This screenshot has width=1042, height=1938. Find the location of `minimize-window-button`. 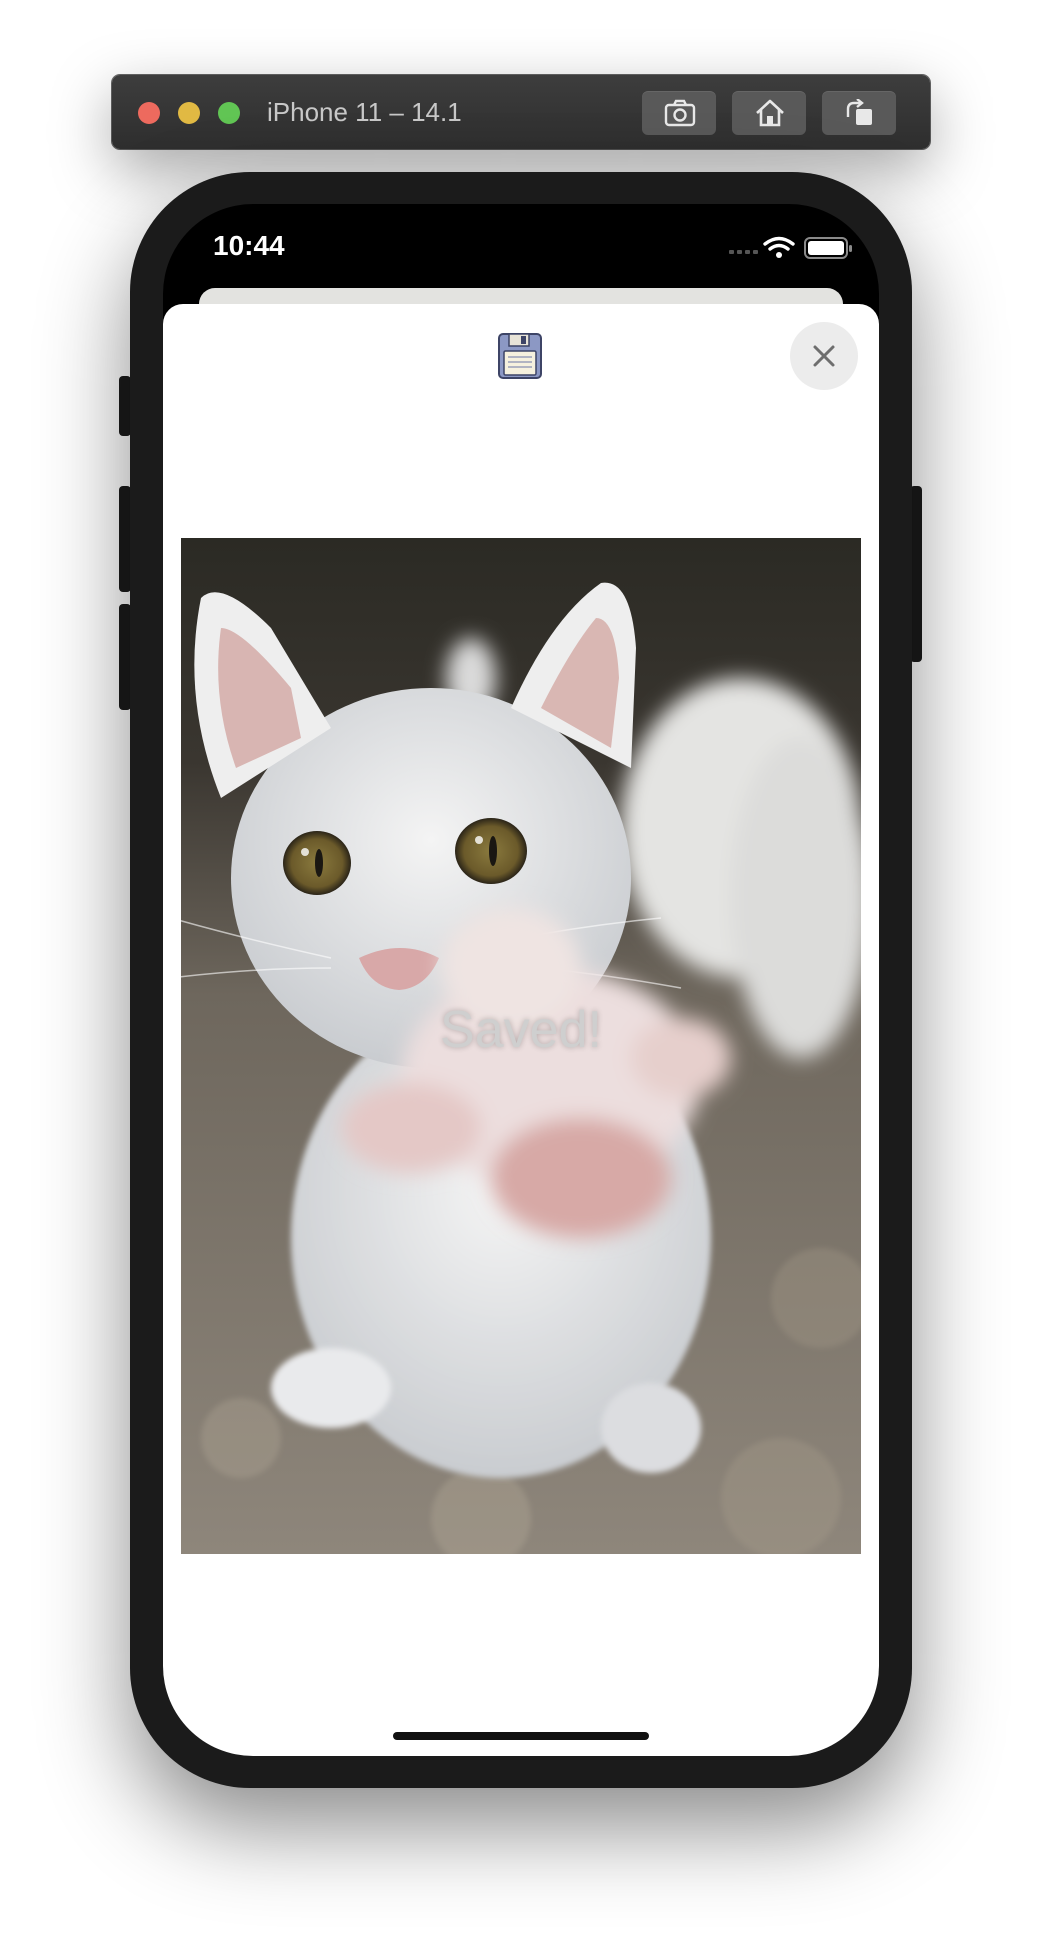

minimize-window-button is located at coordinates (189, 113).